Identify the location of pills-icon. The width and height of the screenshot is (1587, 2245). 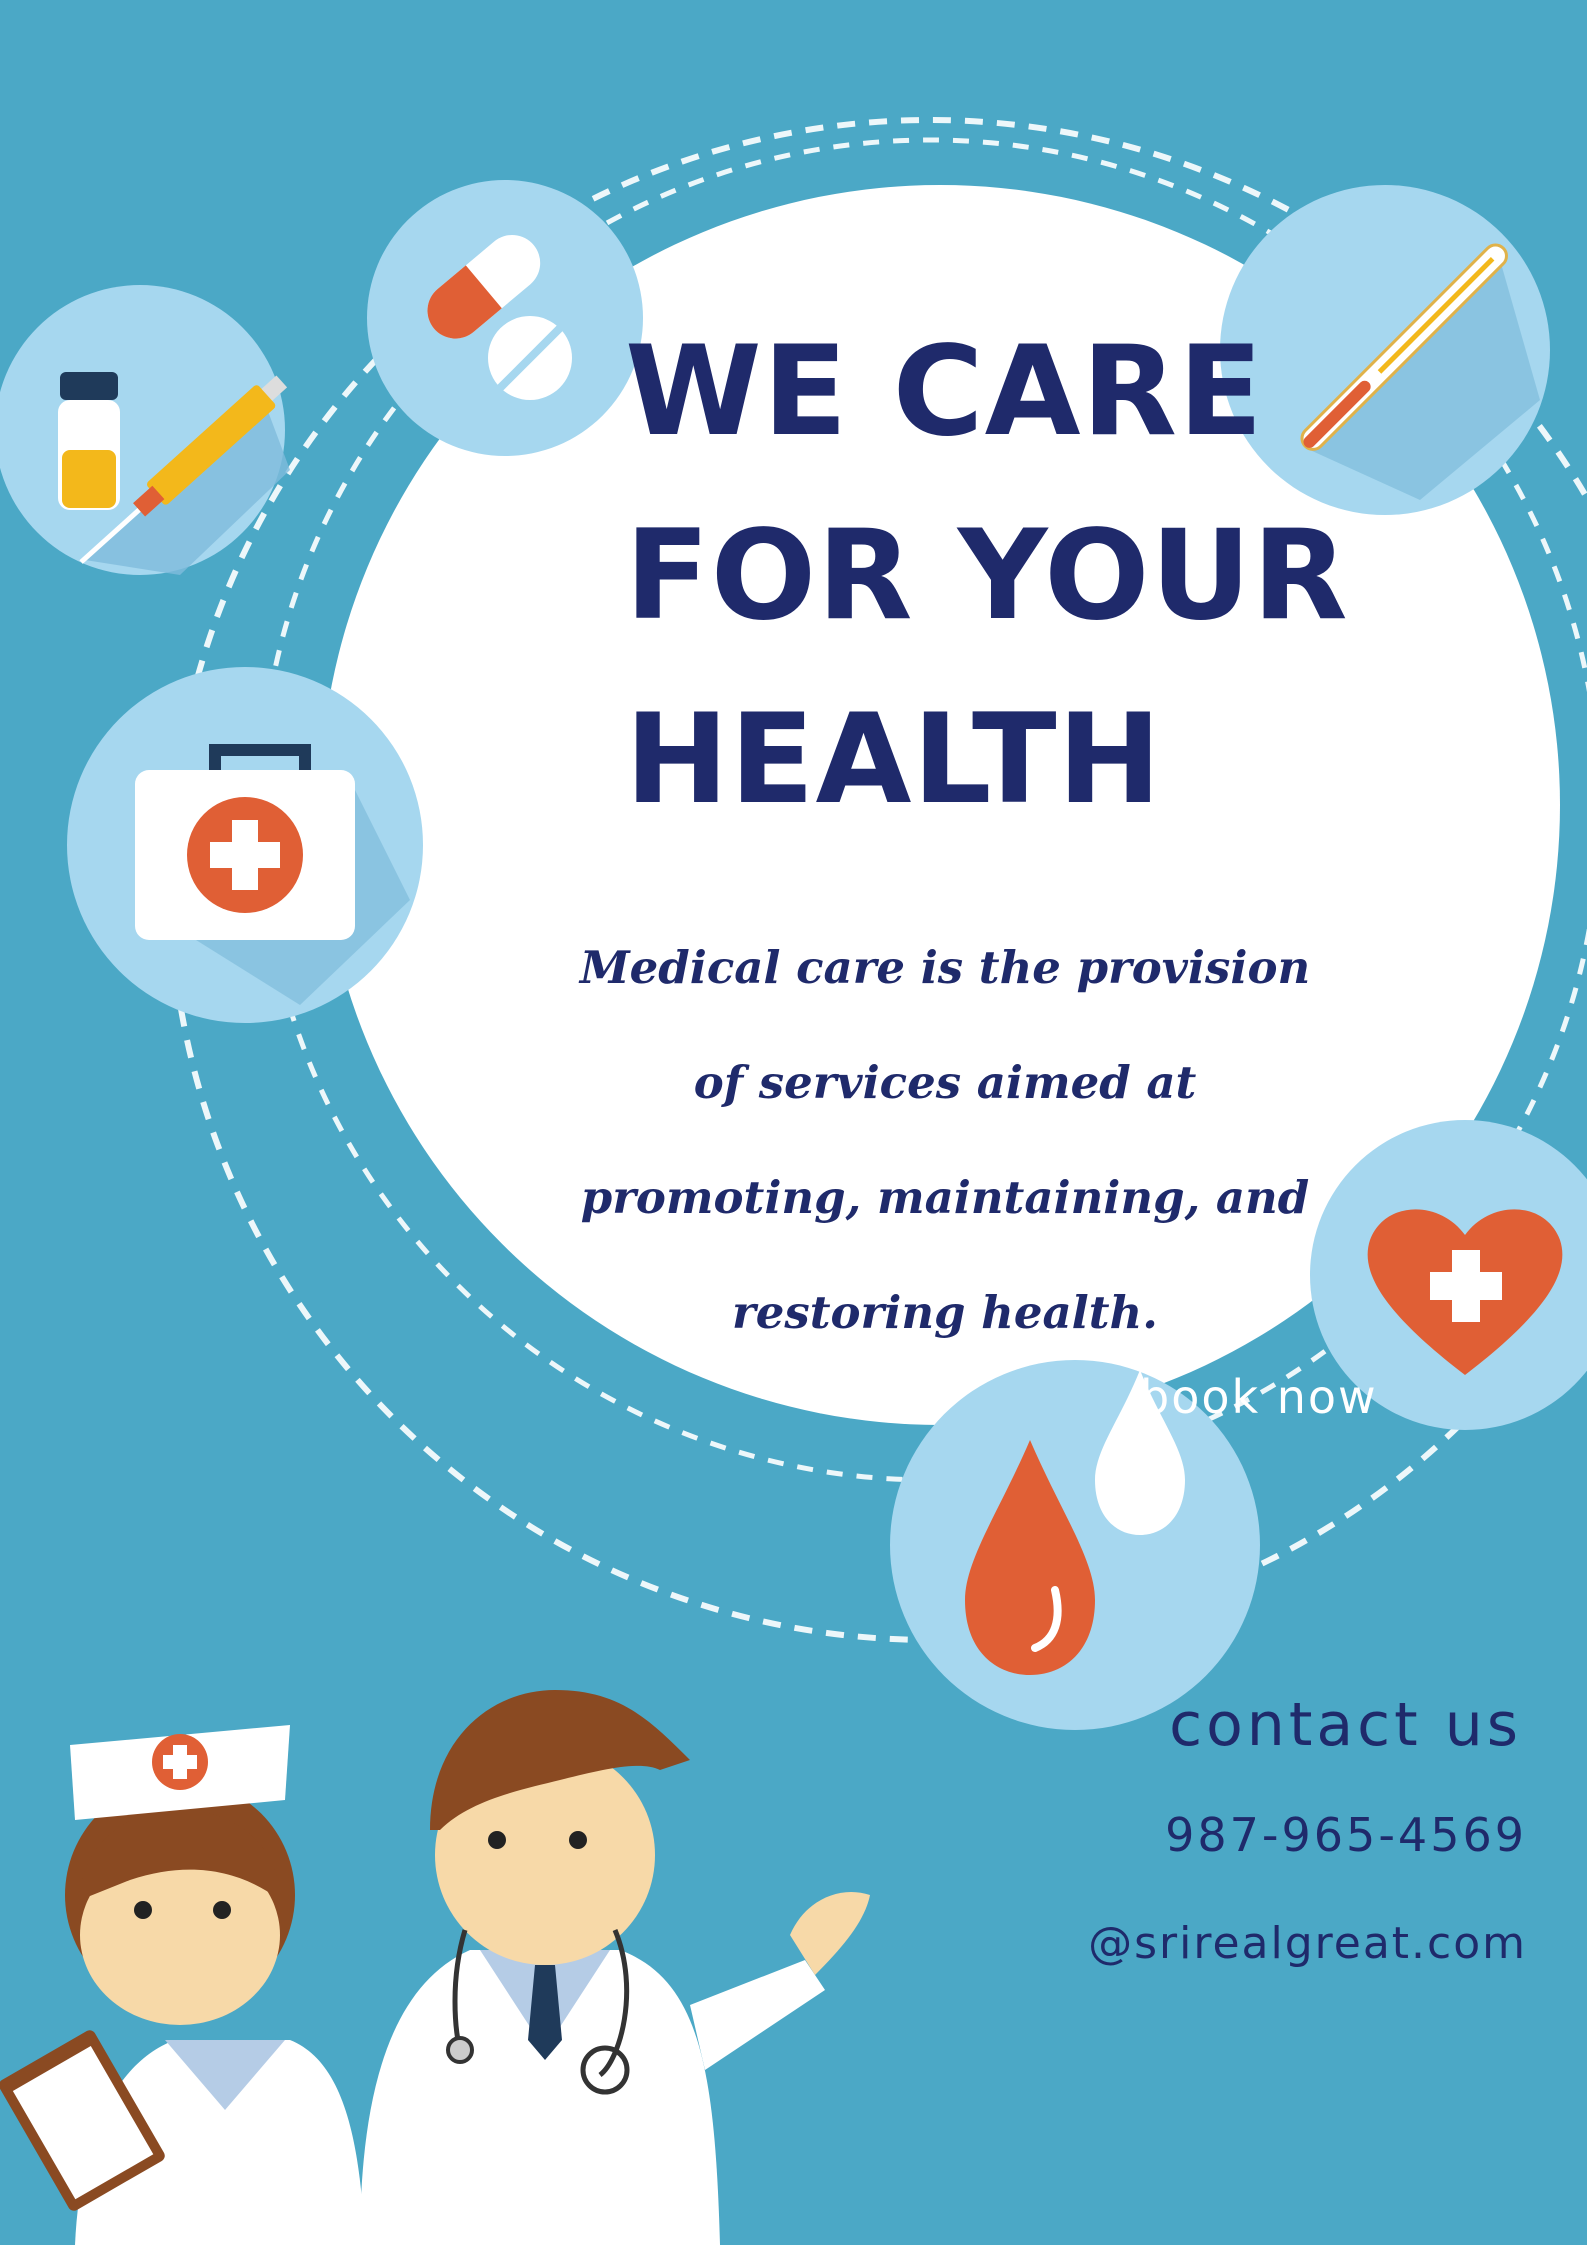
(505, 318).